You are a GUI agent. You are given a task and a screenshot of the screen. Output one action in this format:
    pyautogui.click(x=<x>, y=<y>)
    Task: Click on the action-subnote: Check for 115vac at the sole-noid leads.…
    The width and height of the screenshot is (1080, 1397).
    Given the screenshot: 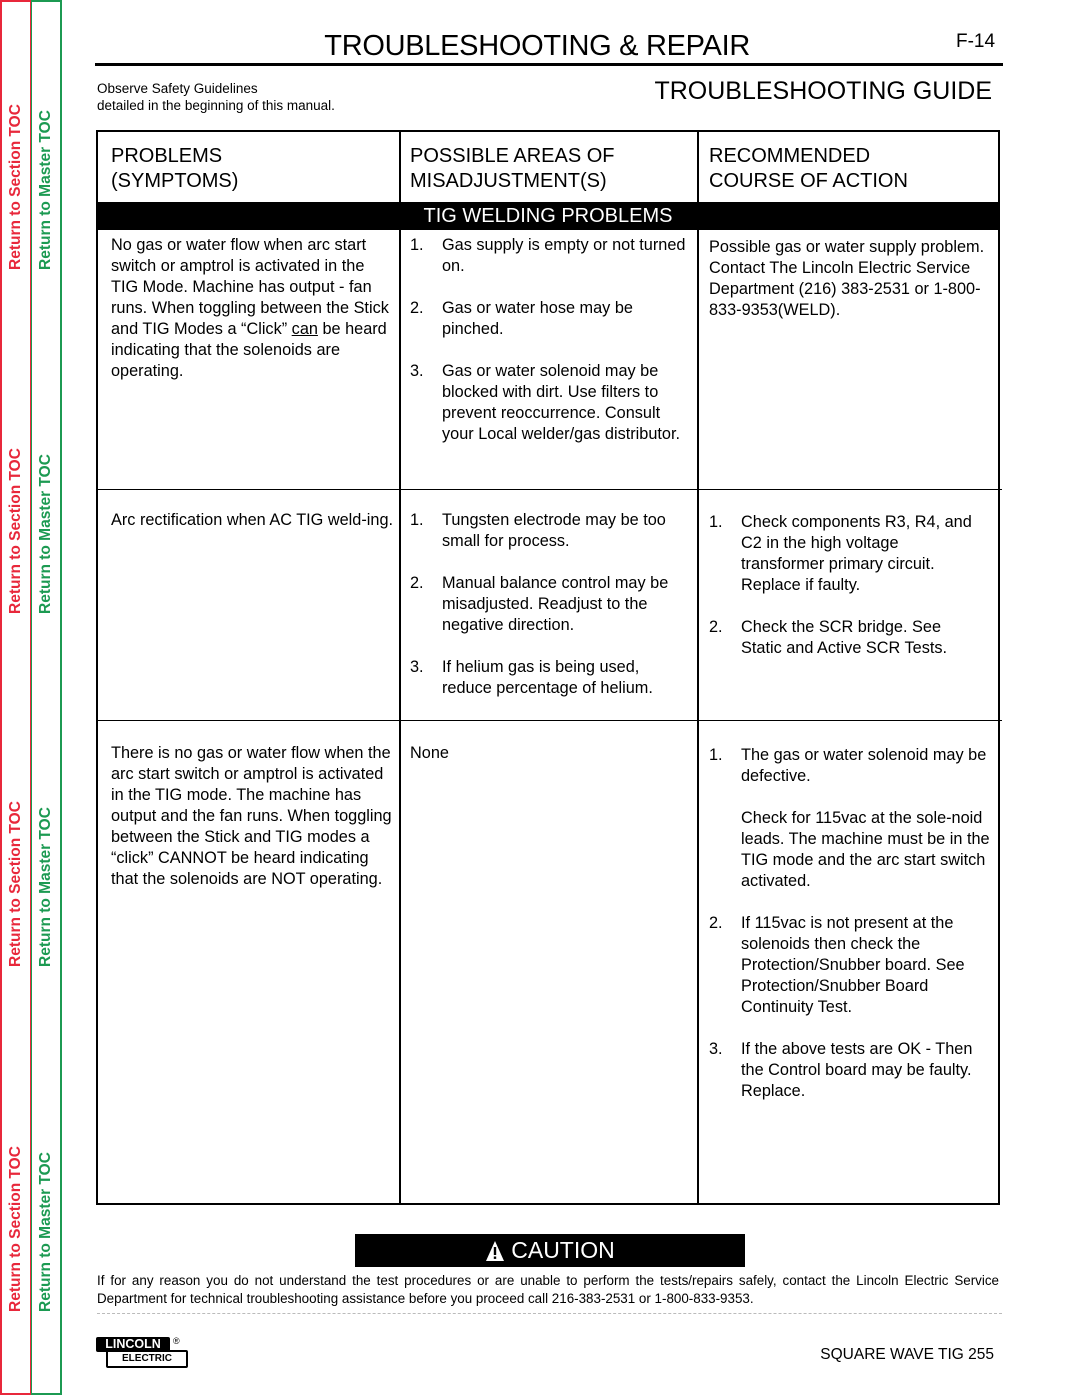 What is the action you would take?
    pyautogui.click(x=865, y=849)
    